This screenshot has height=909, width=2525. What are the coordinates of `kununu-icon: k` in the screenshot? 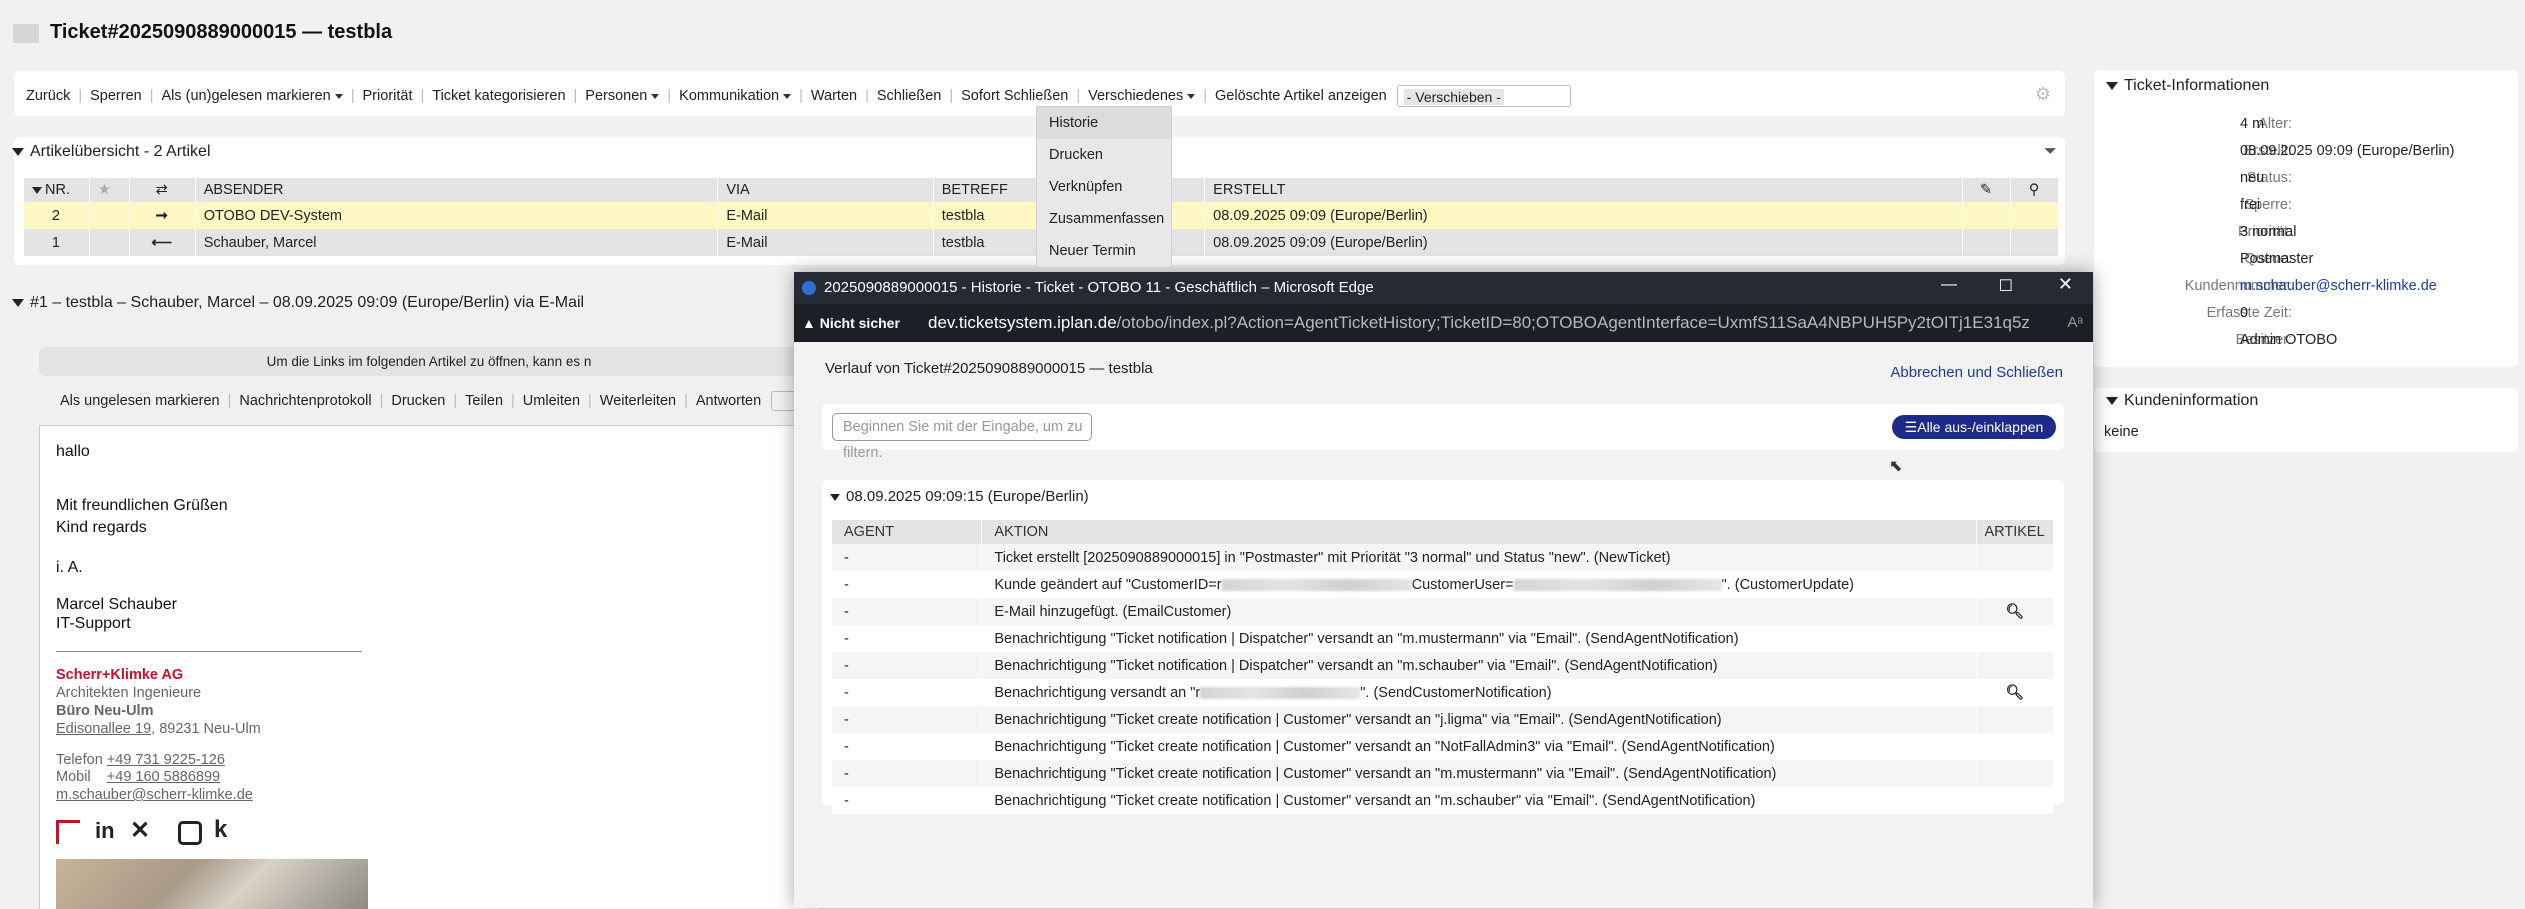 It's located at (220, 830).